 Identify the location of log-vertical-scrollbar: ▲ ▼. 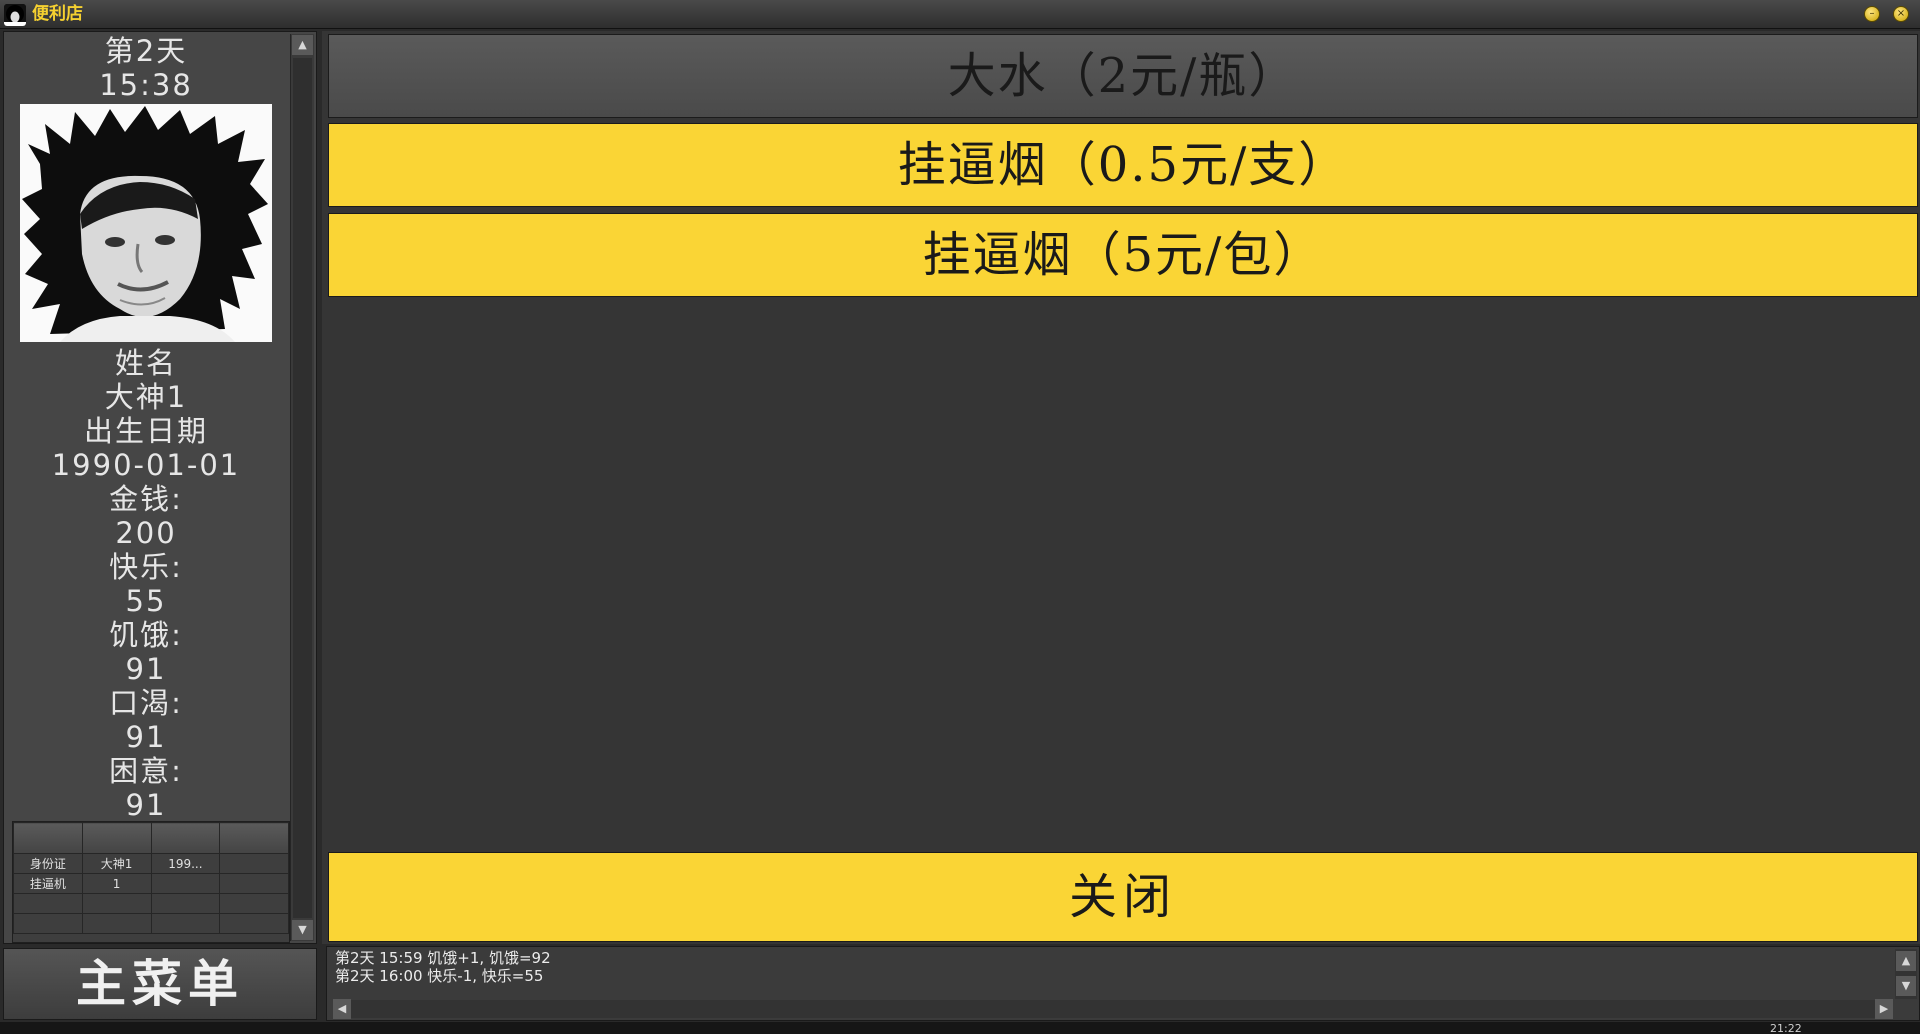
(1906, 974).